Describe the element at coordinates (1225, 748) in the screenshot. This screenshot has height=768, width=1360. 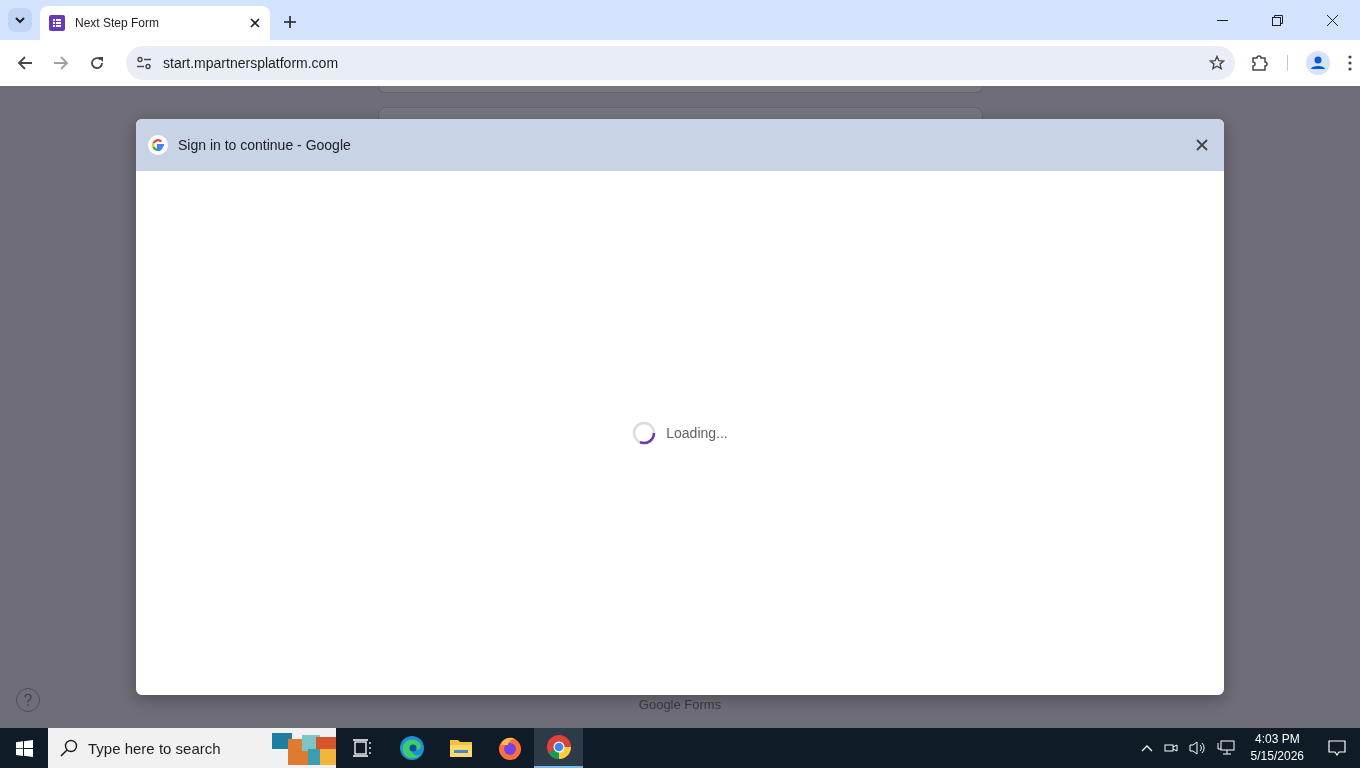
I see `network-icon` at that location.